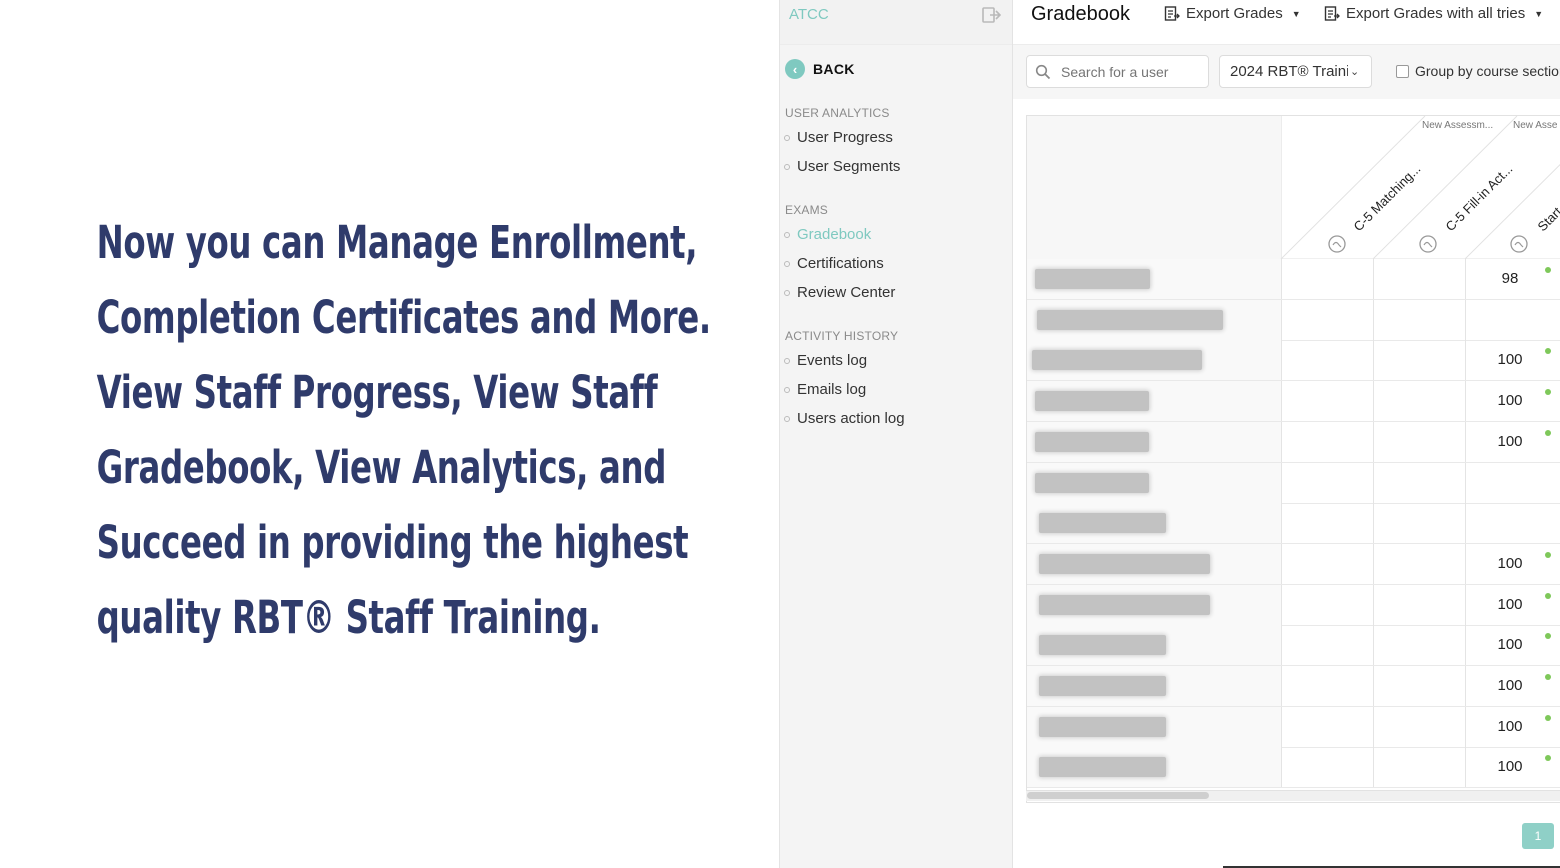  Describe the element at coordinates (1433, 13) in the screenshot. I see `export-all-tries-button: Export Grades with all tries ▼` at that location.